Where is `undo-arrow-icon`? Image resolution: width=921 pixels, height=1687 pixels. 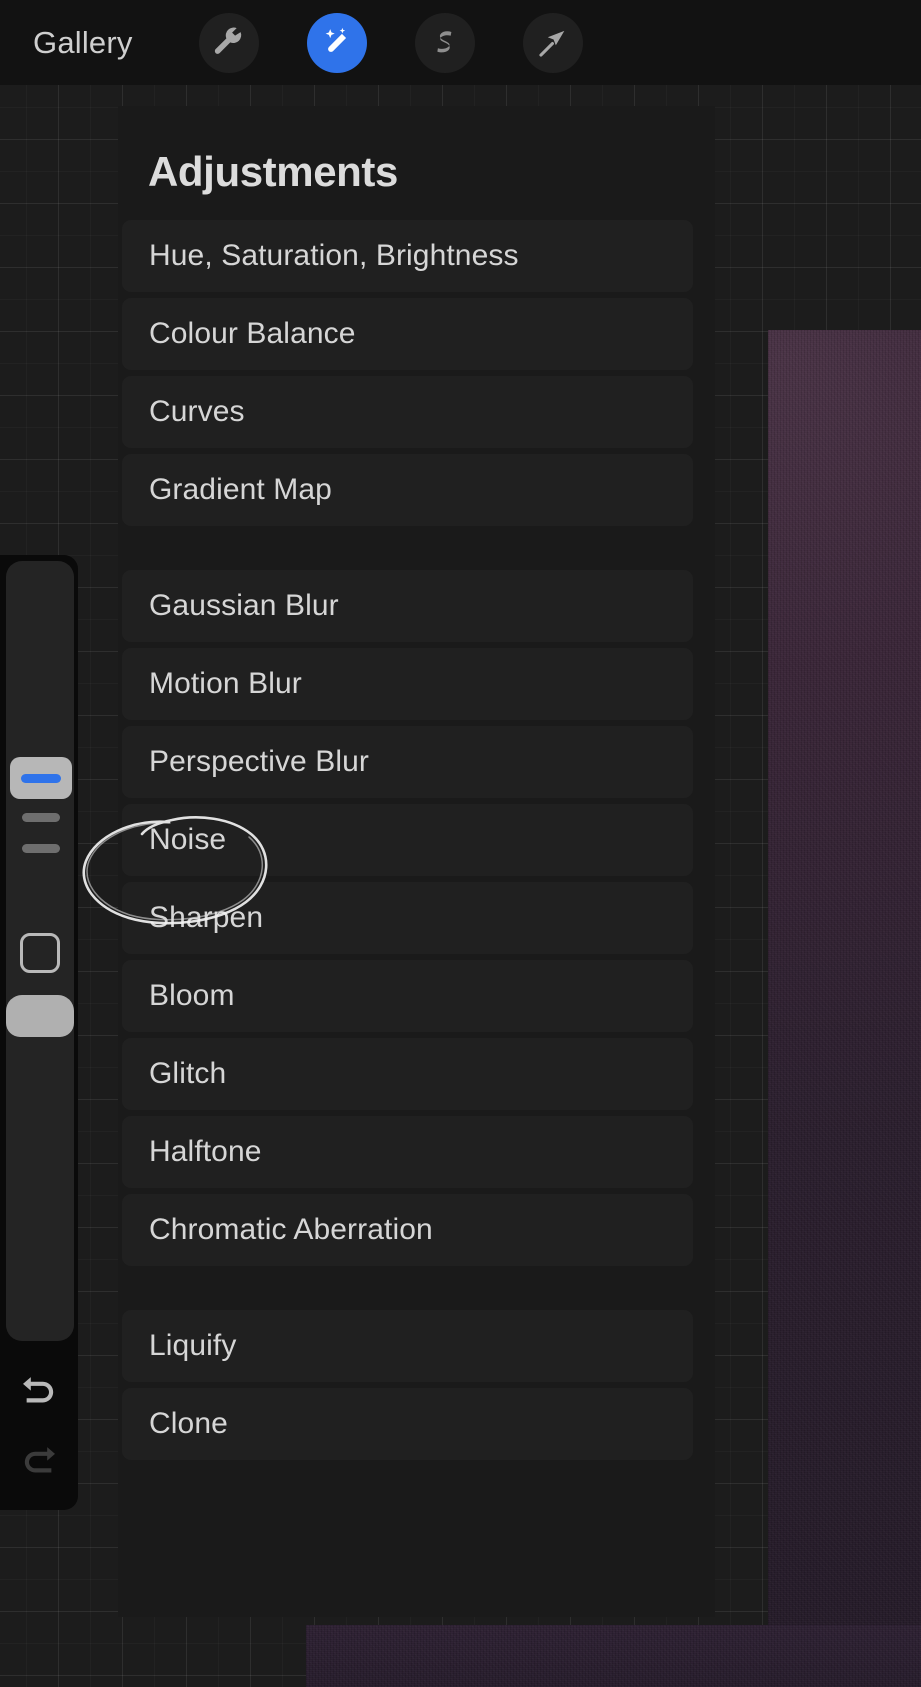
undo-arrow-icon is located at coordinates (39, 1391).